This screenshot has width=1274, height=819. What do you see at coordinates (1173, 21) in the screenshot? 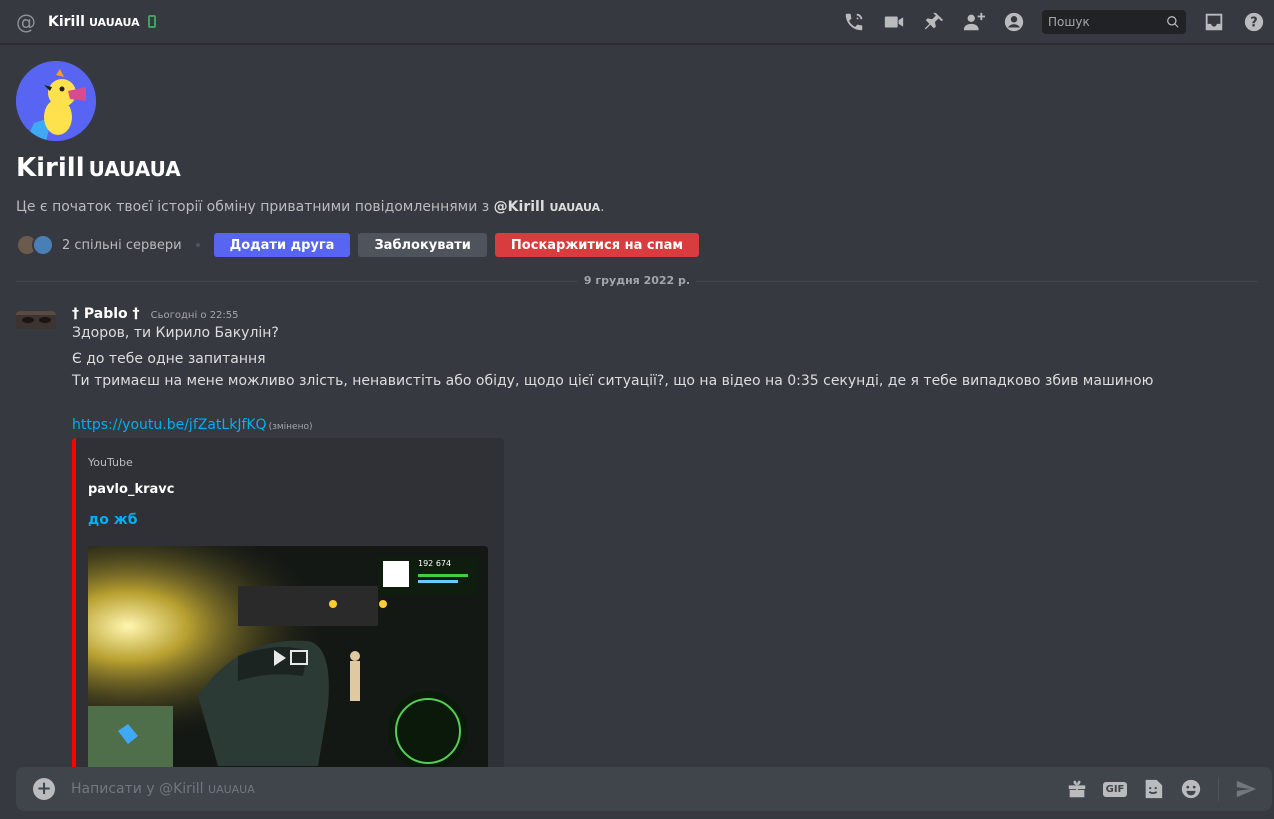
I see `search-icon` at bounding box center [1173, 21].